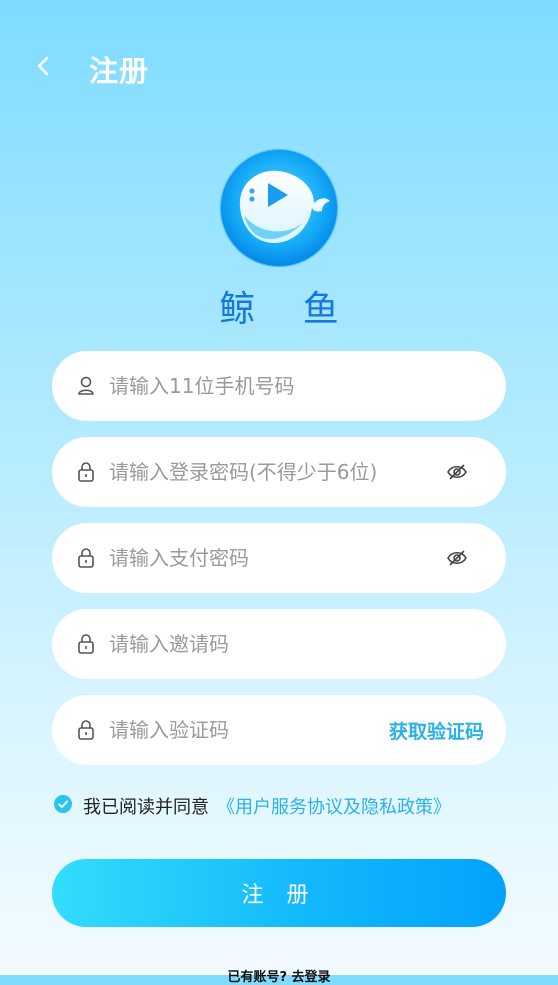  What do you see at coordinates (279, 68) in the screenshot?
I see `header: 注册` at bounding box center [279, 68].